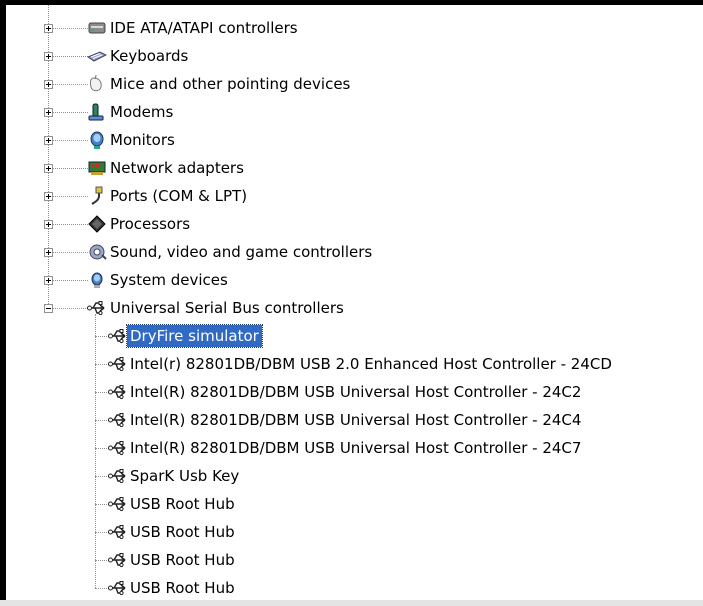 The width and height of the screenshot is (703, 606). What do you see at coordinates (354, 84) in the screenshot?
I see `tree-category-mice-and-other-pointing-devices: Mice and other pointing devices` at bounding box center [354, 84].